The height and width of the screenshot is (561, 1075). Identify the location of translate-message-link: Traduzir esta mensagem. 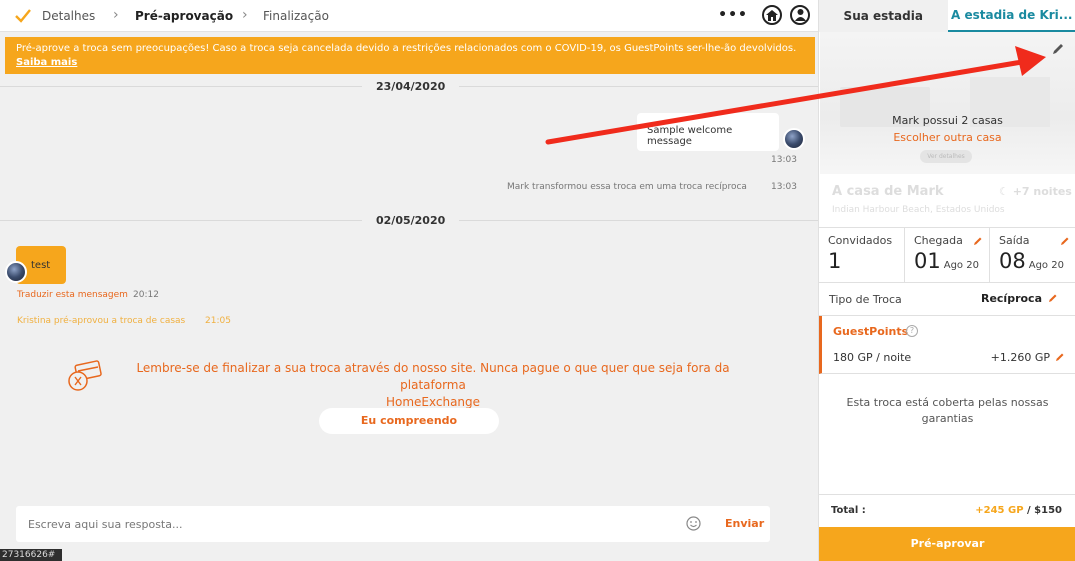
(72, 295).